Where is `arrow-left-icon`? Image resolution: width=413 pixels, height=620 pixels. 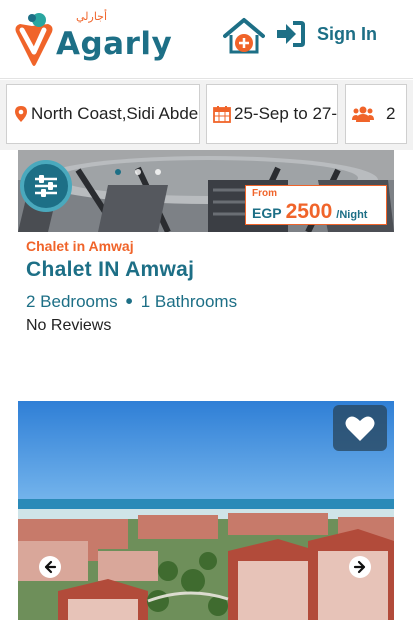
arrow-left-icon is located at coordinates (50, 567).